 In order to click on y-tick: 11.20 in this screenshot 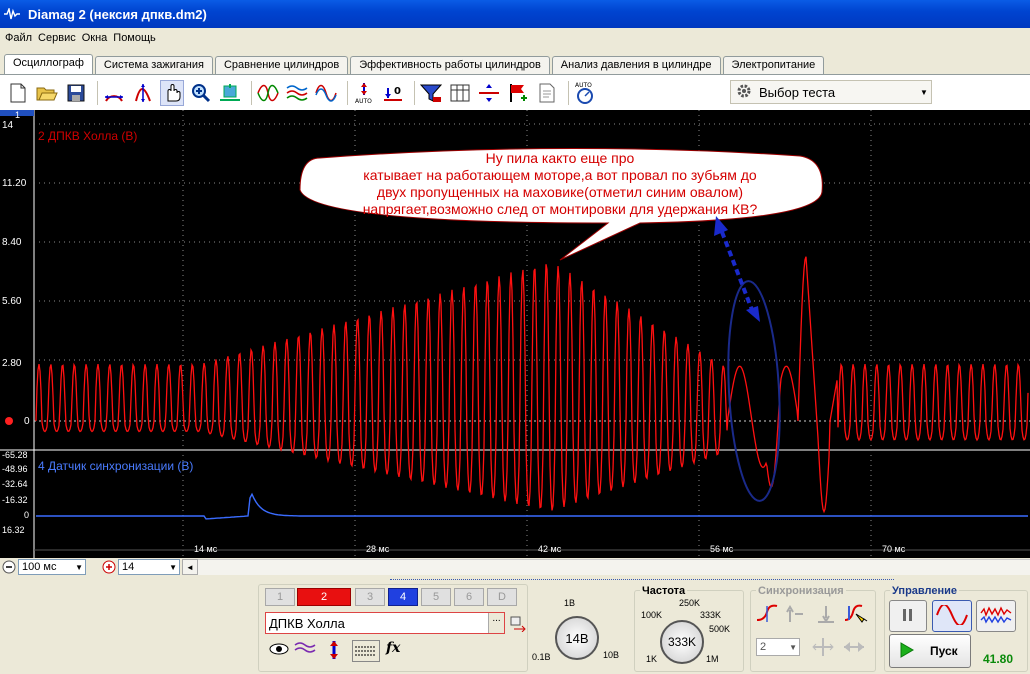, I will do `click(14, 183)`.